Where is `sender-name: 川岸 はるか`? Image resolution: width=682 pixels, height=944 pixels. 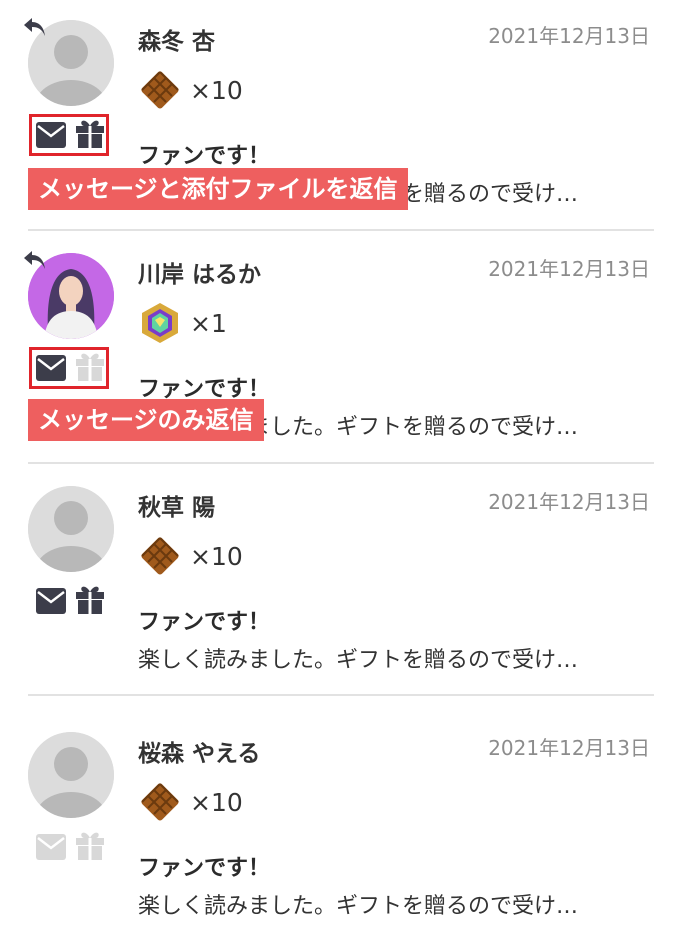 sender-name: 川岸 はるか is located at coordinates (200, 275).